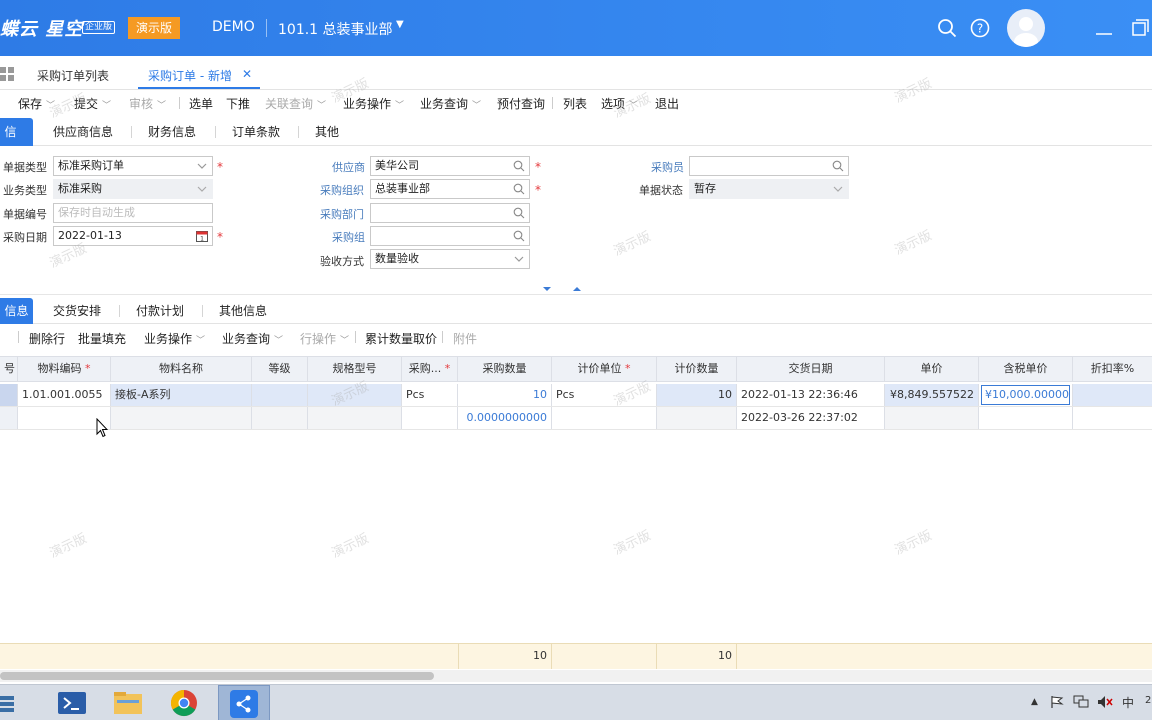 This screenshot has height=720, width=1152. I want to click on tray-expand-icon: ▲, so click(1034, 702).